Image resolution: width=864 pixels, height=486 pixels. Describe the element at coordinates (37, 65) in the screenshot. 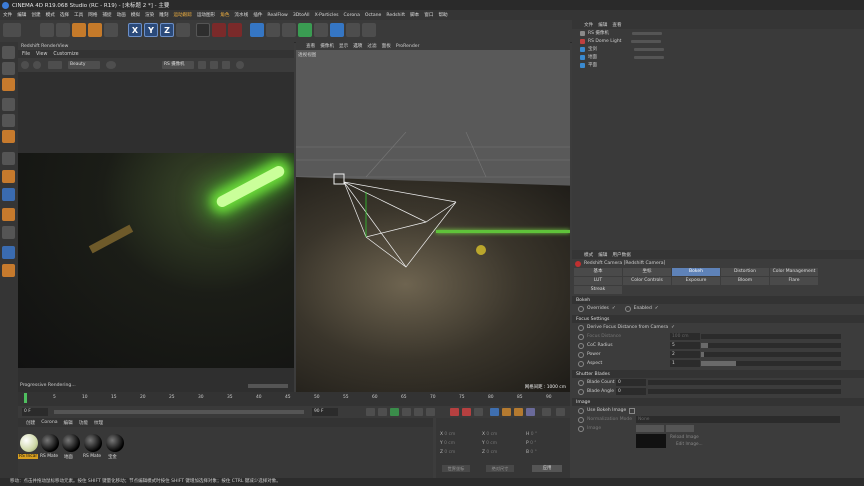

I see `render-stop-icon` at that location.